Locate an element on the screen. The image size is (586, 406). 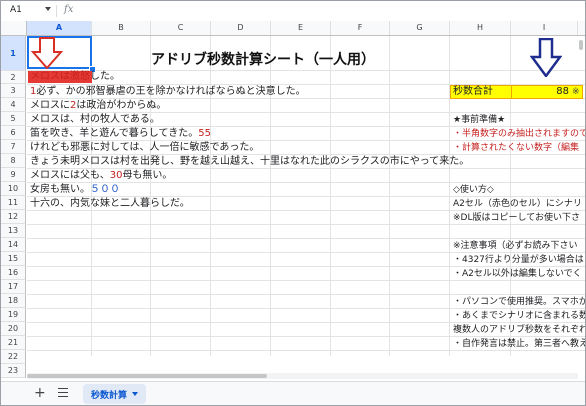
cell-a3: 1必ず、かの邪智暴虐の王を除かなければならぬと決意した。 is located at coordinates (168, 92).